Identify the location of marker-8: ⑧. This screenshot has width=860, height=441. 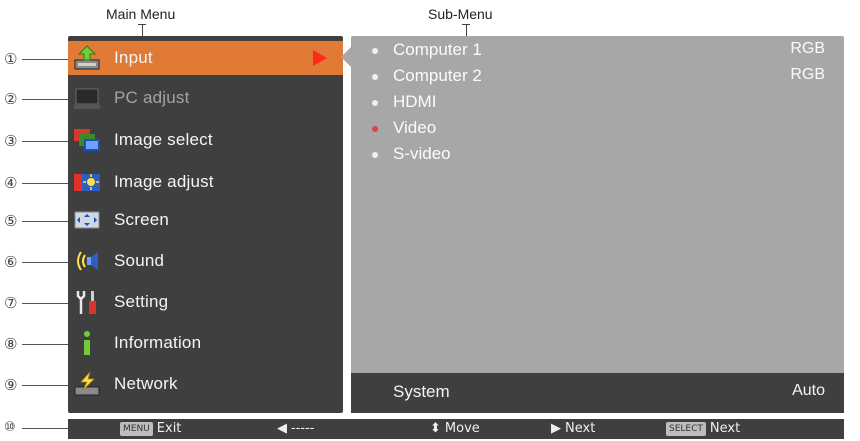
(11, 344).